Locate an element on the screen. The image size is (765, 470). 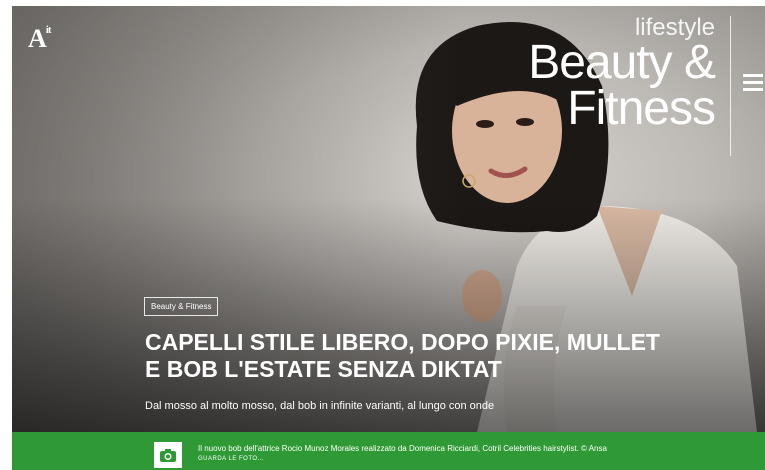
site-logo: Ait is located at coordinates (39, 39).